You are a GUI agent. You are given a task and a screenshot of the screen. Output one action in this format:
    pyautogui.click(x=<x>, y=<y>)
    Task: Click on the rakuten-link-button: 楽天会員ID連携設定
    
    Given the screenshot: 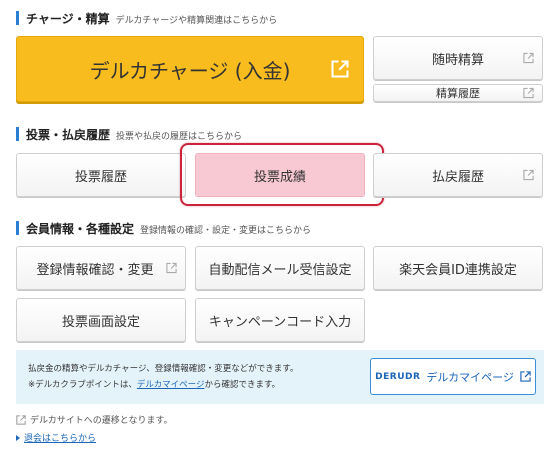 What is the action you would take?
    pyautogui.click(x=458, y=268)
    